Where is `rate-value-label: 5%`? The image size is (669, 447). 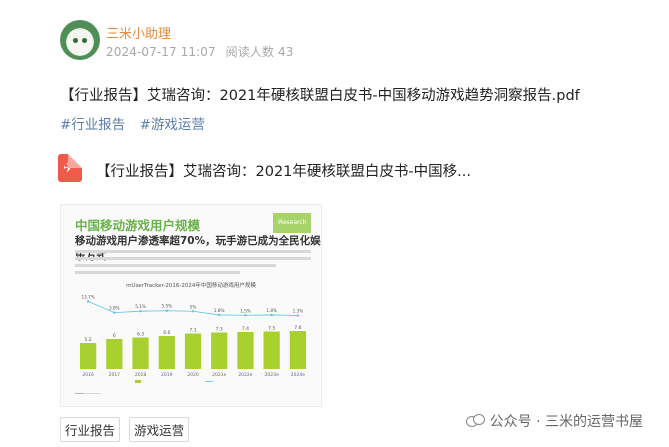
rate-value-label: 5% is located at coordinates (193, 306).